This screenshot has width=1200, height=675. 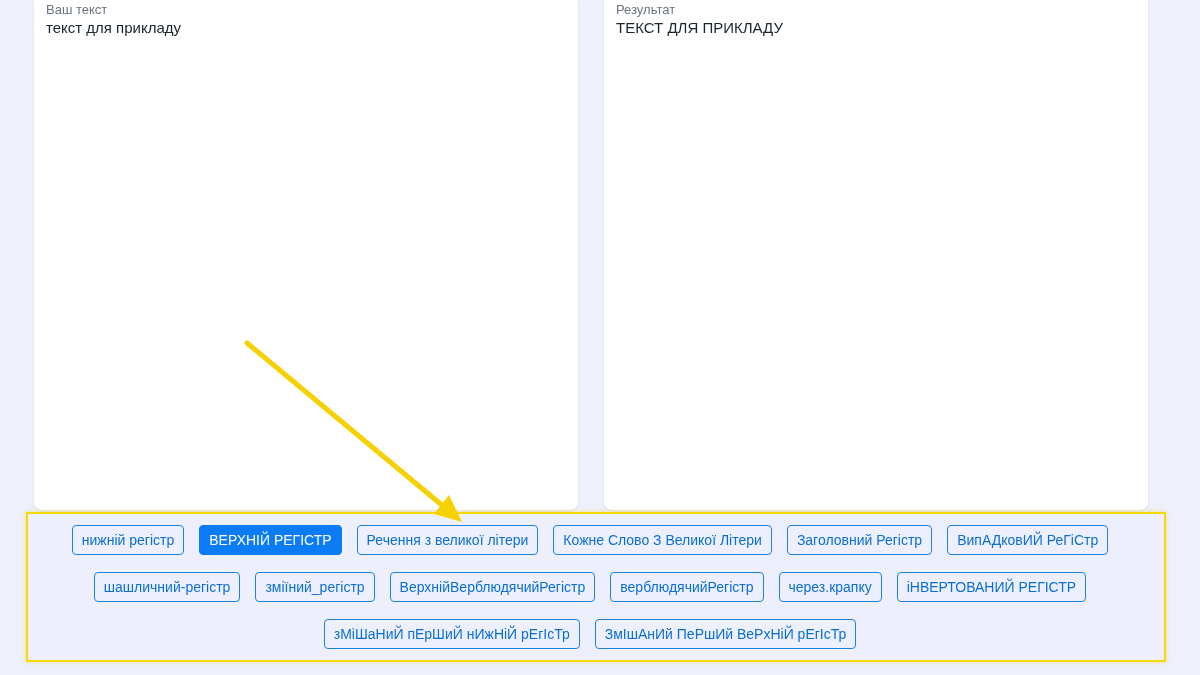 I want to click on case-option-button: зміїний_регістр, so click(x=315, y=587).